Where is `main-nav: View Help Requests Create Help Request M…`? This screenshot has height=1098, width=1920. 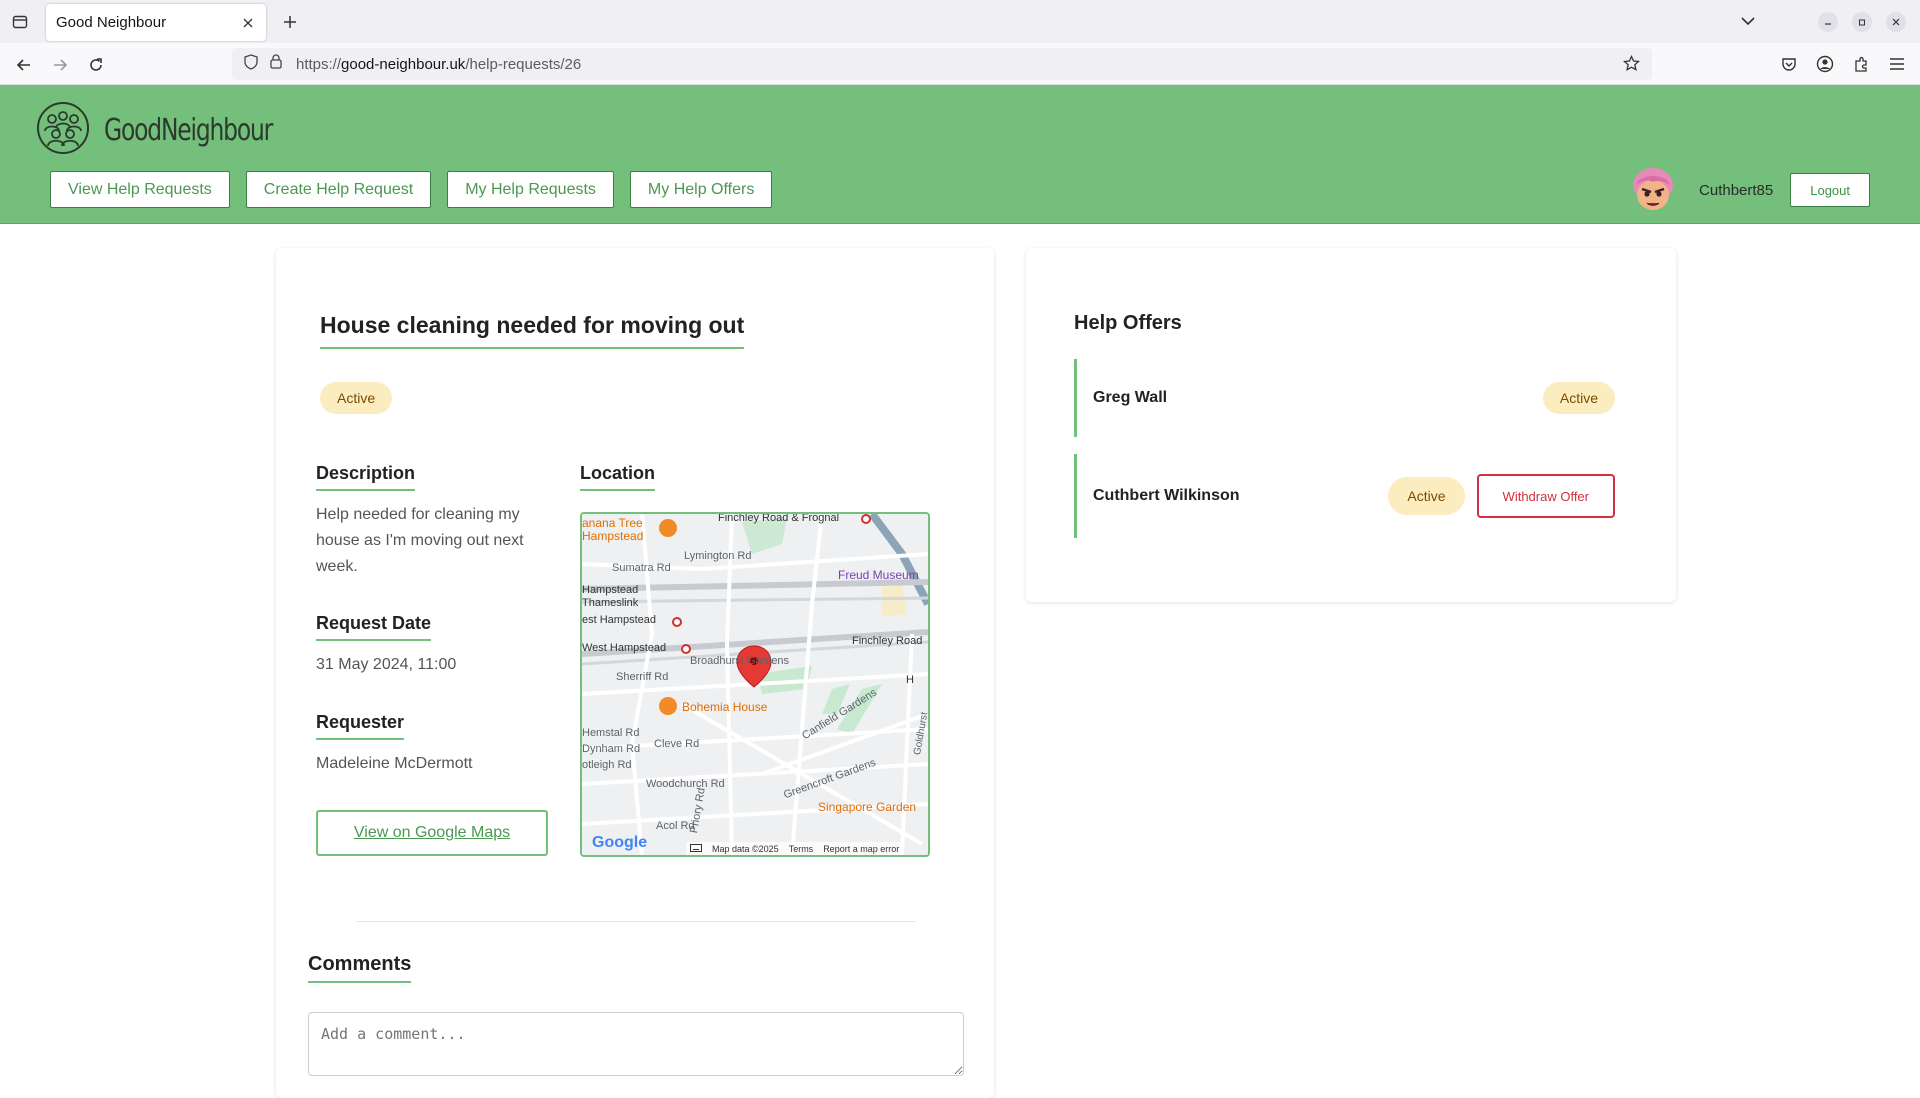 main-nav: View Help Requests Create Help Request M… is located at coordinates (411, 189).